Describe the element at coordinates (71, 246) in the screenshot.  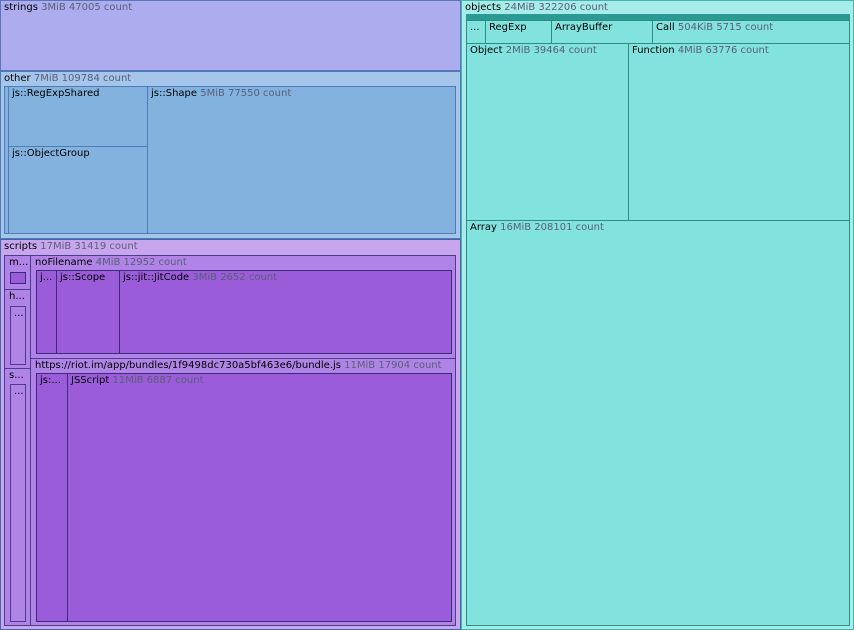
I see `node-label: scripts 17MiB 31419 count` at that location.